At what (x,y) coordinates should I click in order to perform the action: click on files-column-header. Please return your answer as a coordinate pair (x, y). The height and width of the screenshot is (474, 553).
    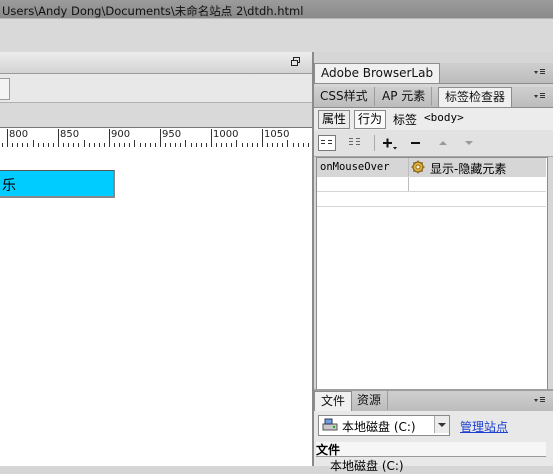
    Looking at the image, I should click on (431, 449).